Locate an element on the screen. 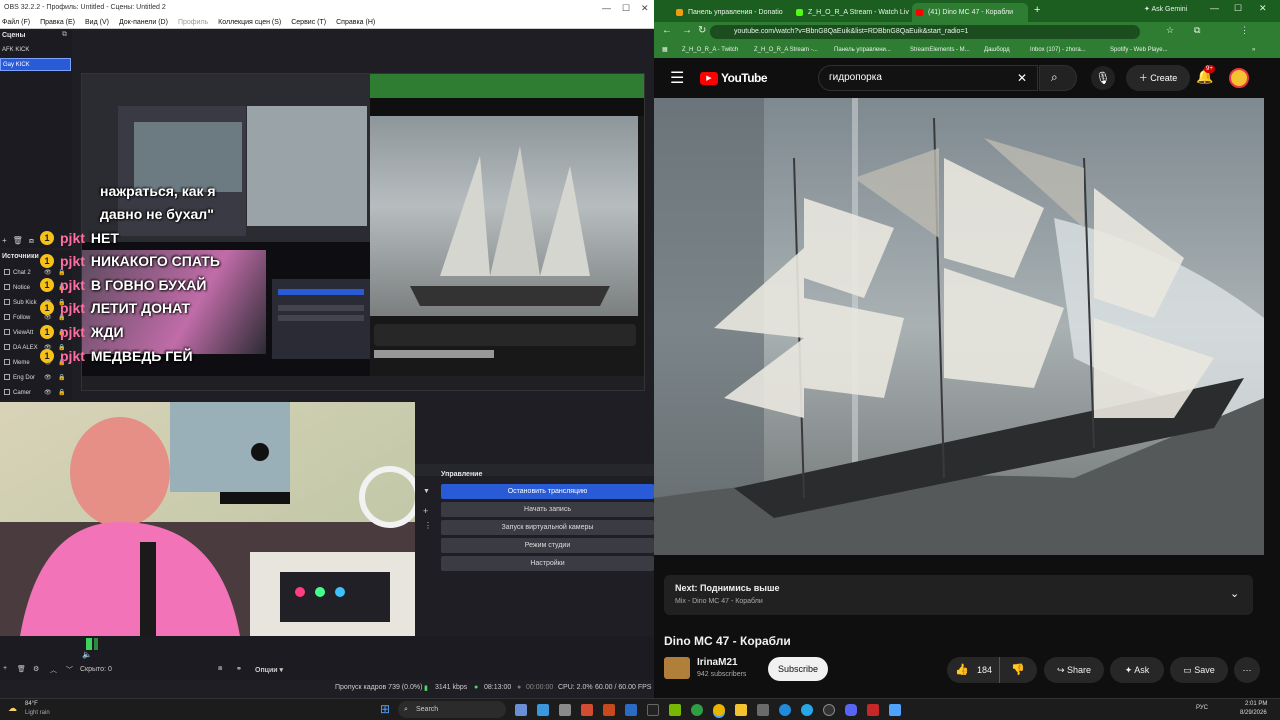  chrome-icon is located at coordinates (719, 710).